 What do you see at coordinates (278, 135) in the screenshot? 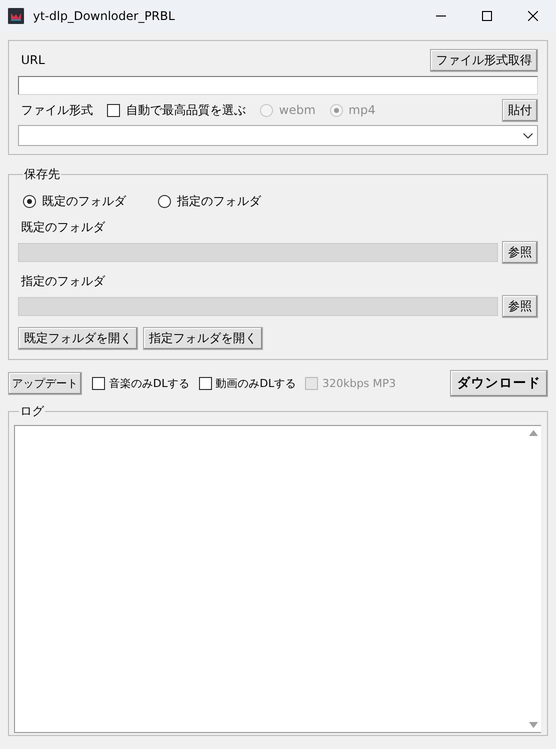
I see `format-dropdown` at bounding box center [278, 135].